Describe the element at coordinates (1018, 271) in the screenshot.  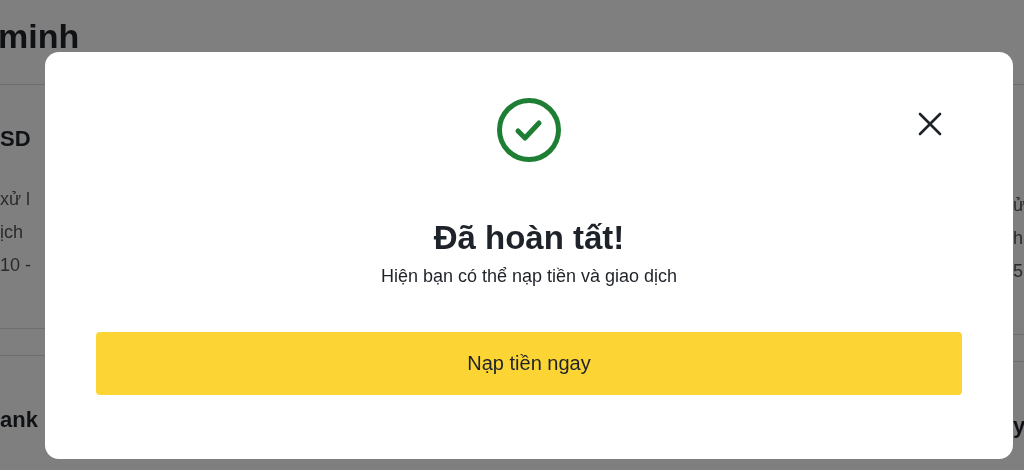
I see `info-text: 5` at that location.